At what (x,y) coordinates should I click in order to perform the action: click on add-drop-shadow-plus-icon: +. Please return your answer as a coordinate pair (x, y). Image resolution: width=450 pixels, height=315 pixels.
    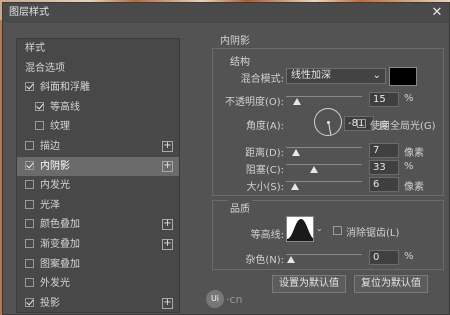
    Looking at the image, I should click on (167, 303).